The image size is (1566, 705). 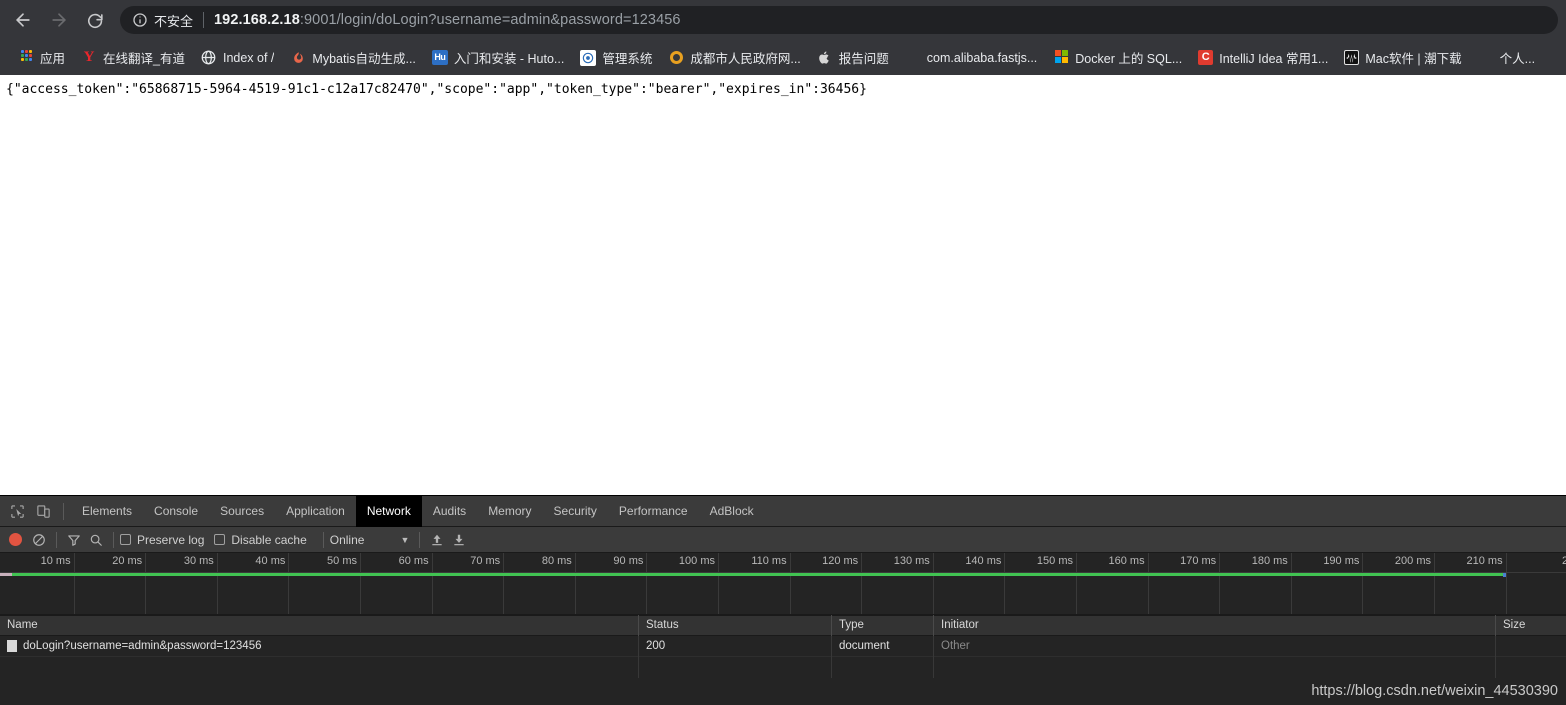 What do you see at coordinates (58, 583) in the screenshot?
I see `timeline-tick: 10 ms` at bounding box center [58, 583].